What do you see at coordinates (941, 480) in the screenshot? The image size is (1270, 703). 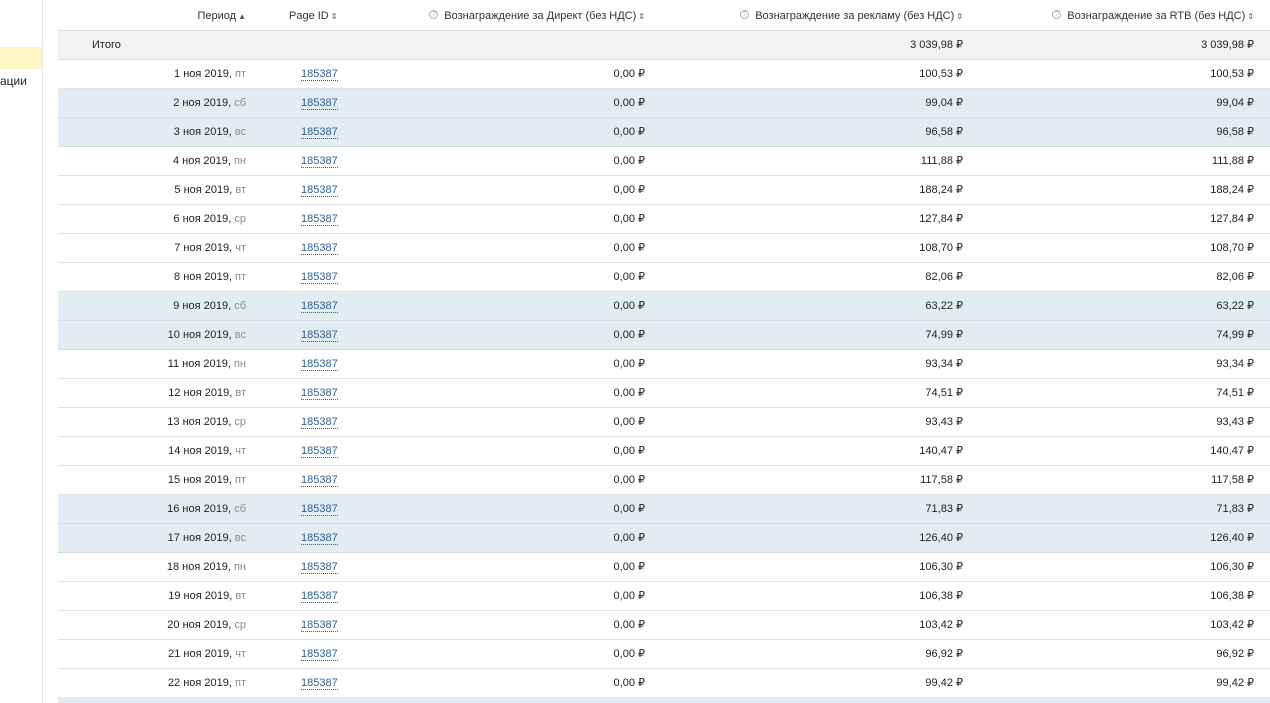 I see `cell-ads: 117,58 ₽` at bounding box center [941, 480].